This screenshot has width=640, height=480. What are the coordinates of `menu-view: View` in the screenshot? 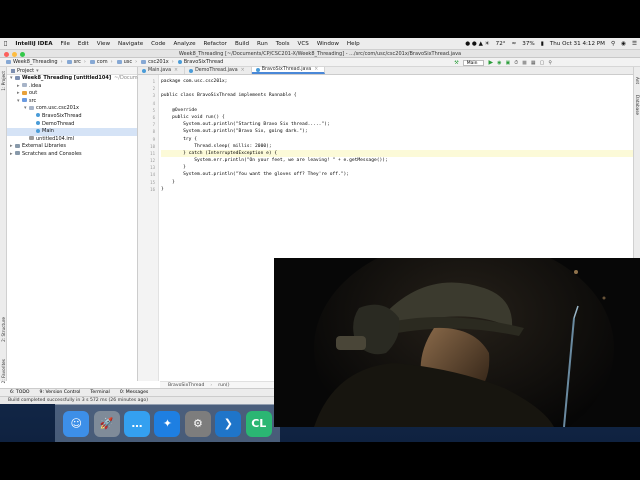 It's located at (103, 44).